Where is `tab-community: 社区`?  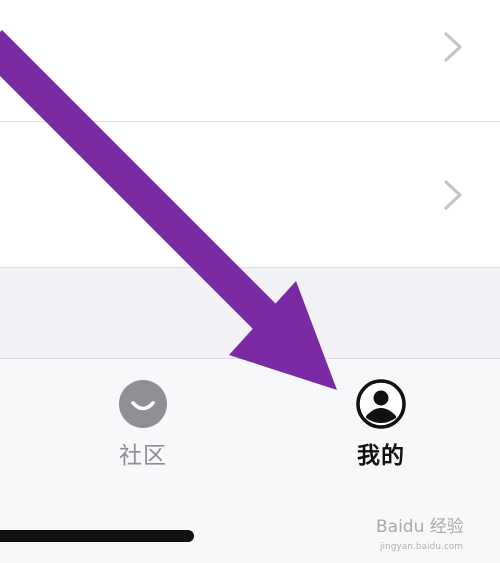 tab-community: 社区 is located at coordinates (143, 428).